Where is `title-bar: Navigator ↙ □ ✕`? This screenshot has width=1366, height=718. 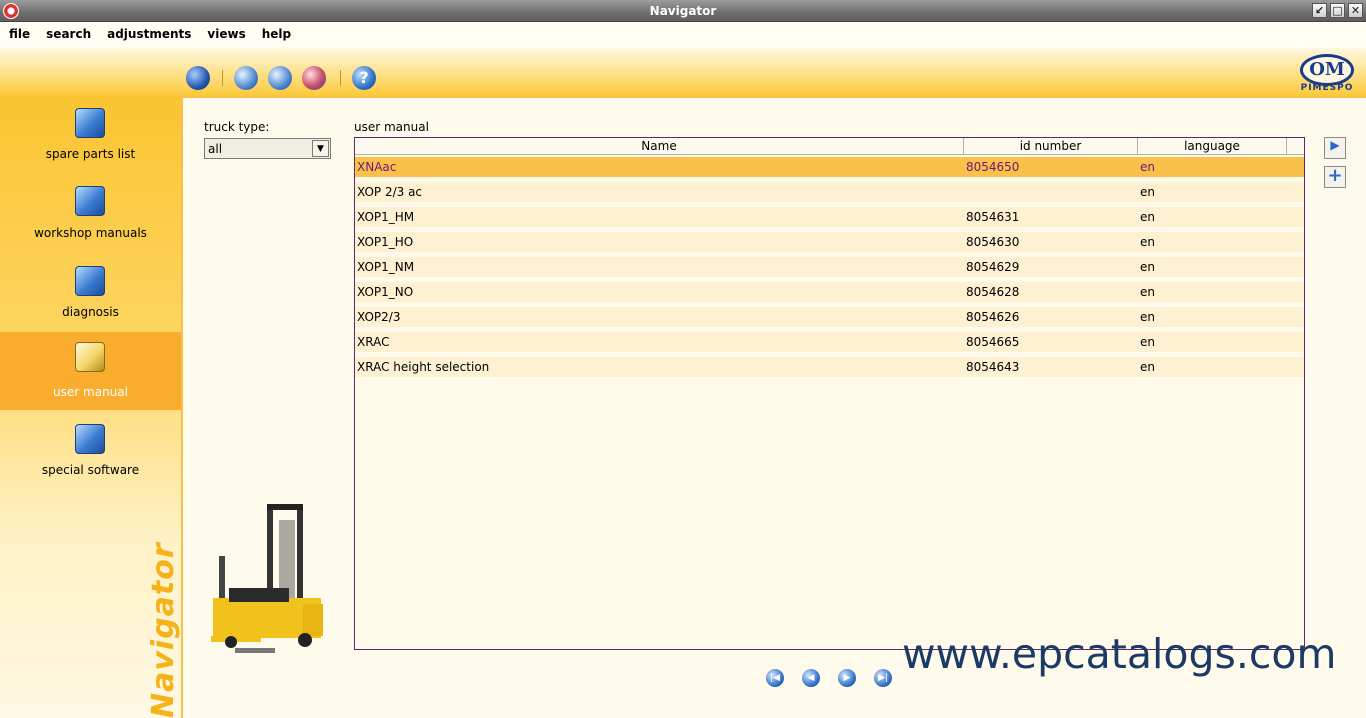 title-bar: Navigator ↙ □ ✕ is located at coordinates (683, 11).